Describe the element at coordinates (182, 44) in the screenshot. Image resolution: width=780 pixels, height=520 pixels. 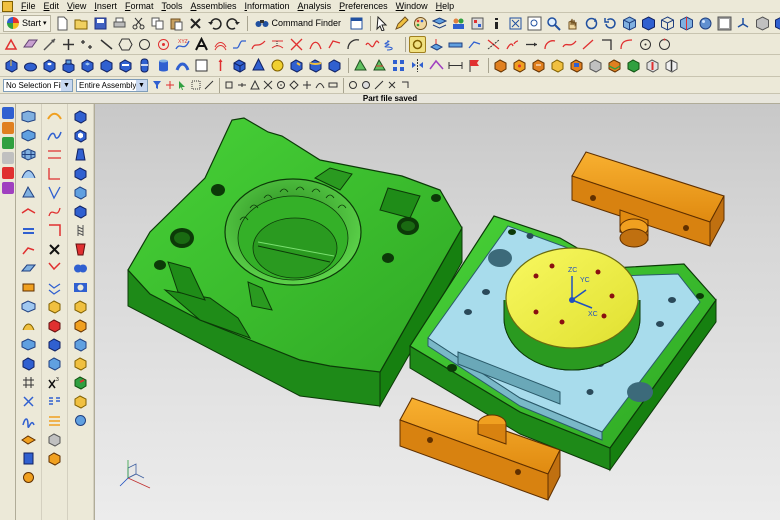
I see `xyz-curve-button: XYZ` at that location.